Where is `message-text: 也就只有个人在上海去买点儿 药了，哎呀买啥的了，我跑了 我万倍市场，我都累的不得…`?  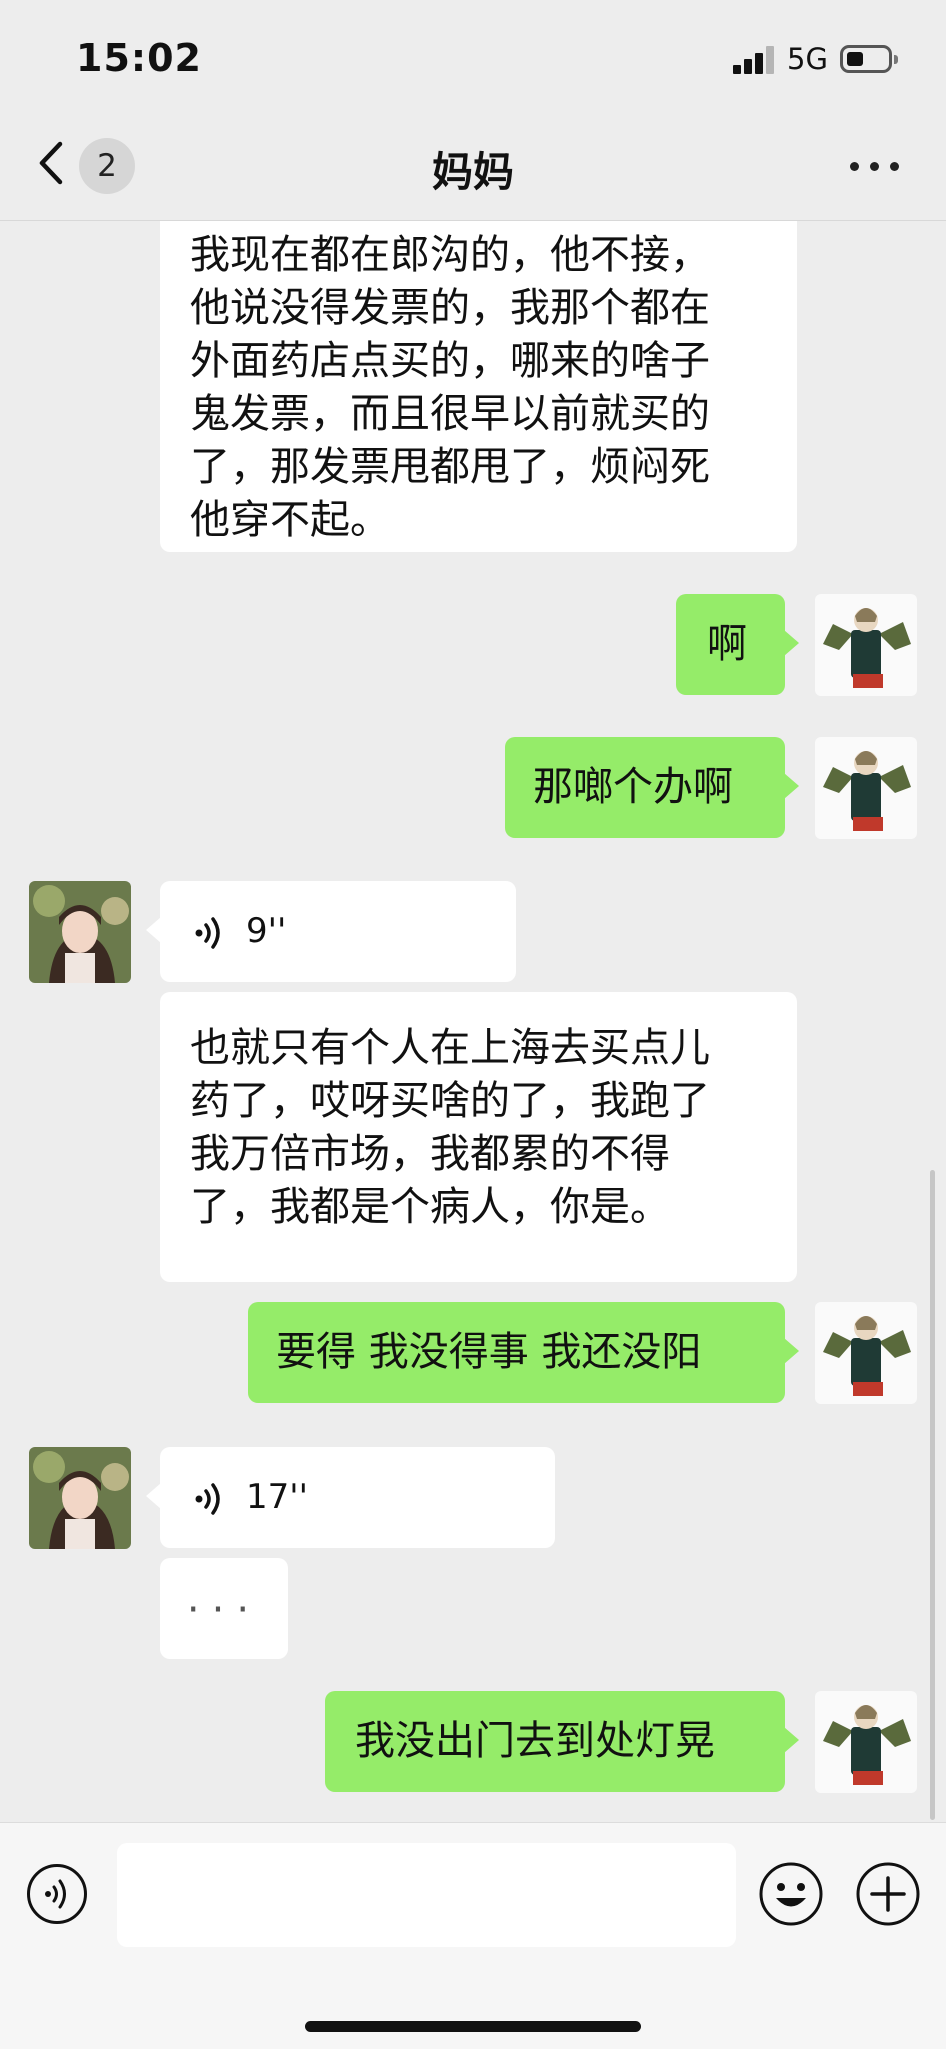 message-text: 也就只有个人在上海去买点儿 药了，哎呀买啥的了，我跑了 我万倍市场，我都累的不得… is located at coordinates (450, 1127).